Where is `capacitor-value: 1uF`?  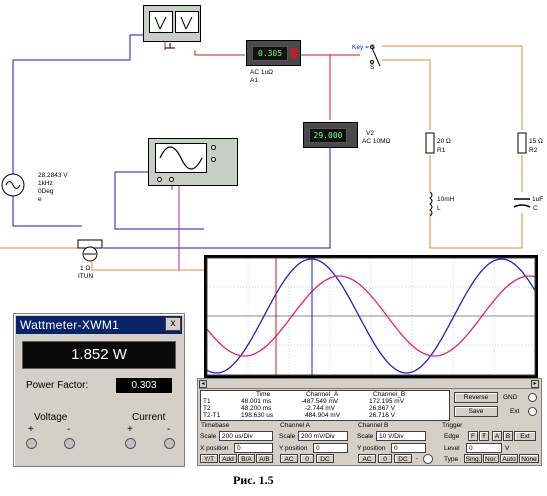 capacitor-value: 1uF is located at coordinates (538, 199).